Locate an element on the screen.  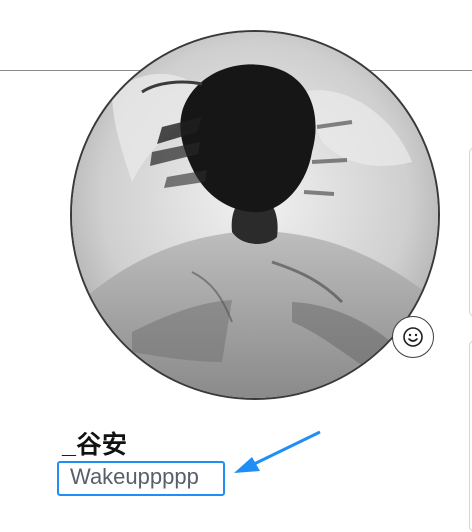
set-status-button is located at coordinates (413, 337).